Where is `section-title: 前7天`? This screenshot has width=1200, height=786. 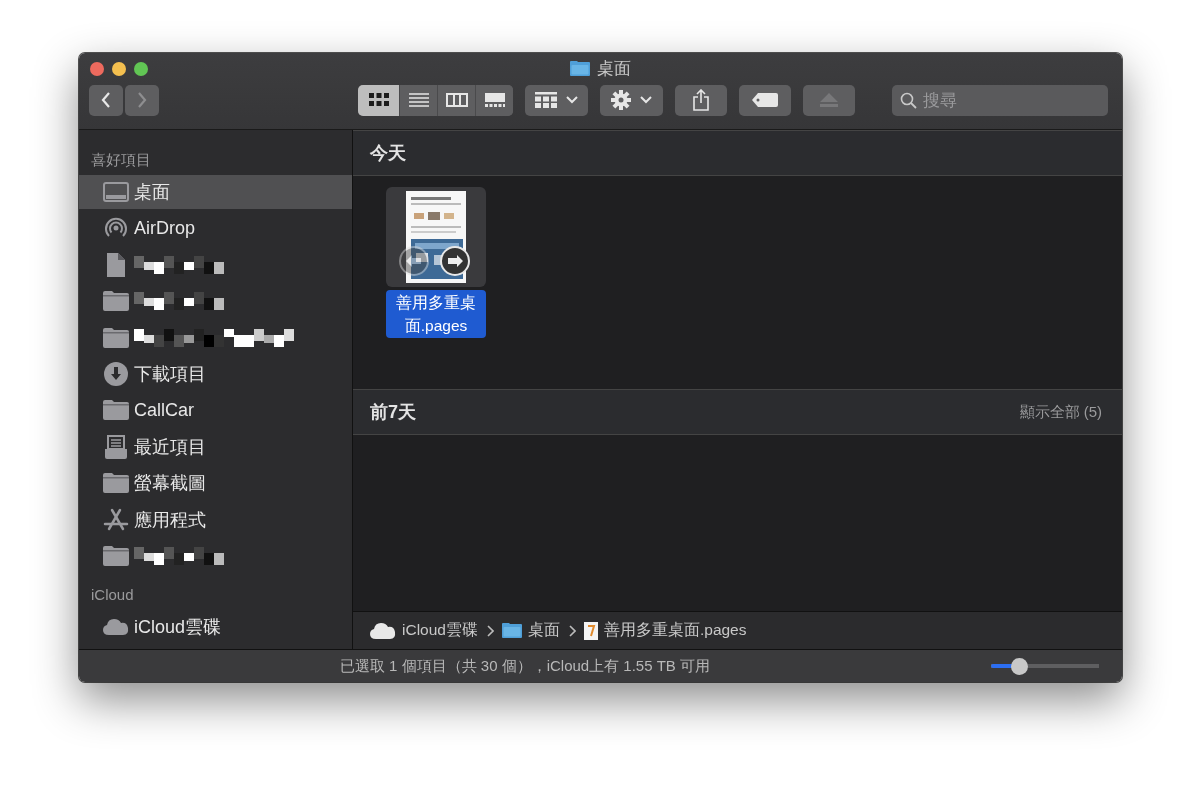 section-title: 前7天 is located at coordinates (393, 412).